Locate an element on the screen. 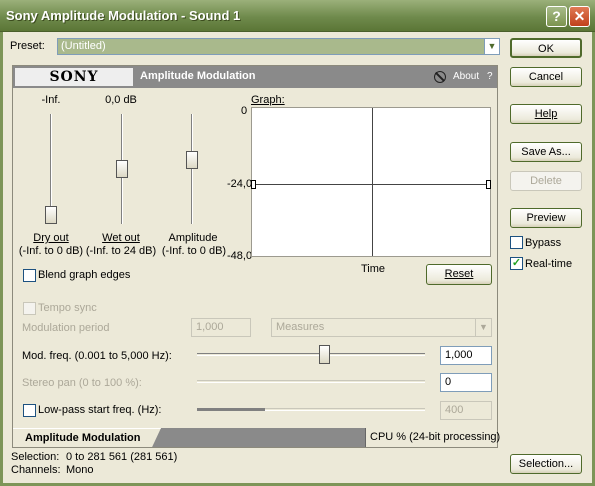 This screenshot has height=486, width=595. preset-label: Preset: is located at coordinates (27, 46).